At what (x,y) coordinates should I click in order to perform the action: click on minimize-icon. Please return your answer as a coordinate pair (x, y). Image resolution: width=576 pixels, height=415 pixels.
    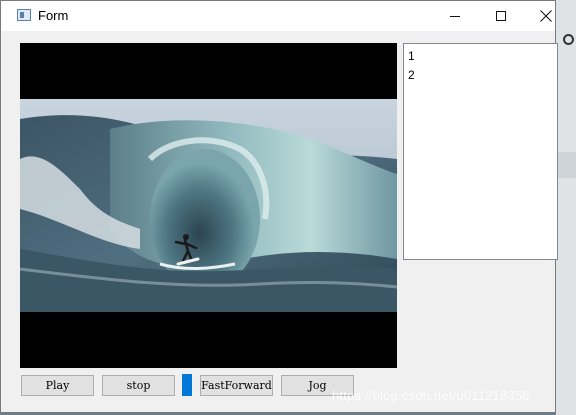
    Looking at the image, I should click on (455, 16).